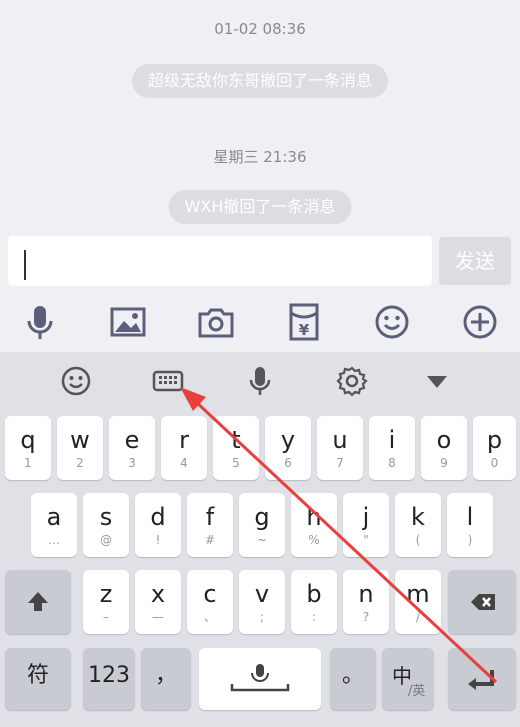 This screenshot has width=520, height=727. What do you see at coordinates (475, 261) in the screenshot?
I see `send-button: 发送` at bounding box center [475, 261].